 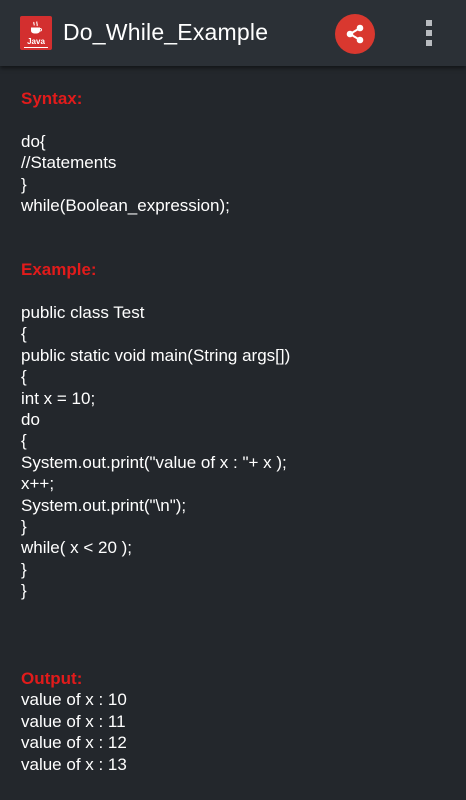 What do you see at coordinates (58, 398) in the screenshot?
I see `code-line: int x = 10;` at bounding box center [58, 398].